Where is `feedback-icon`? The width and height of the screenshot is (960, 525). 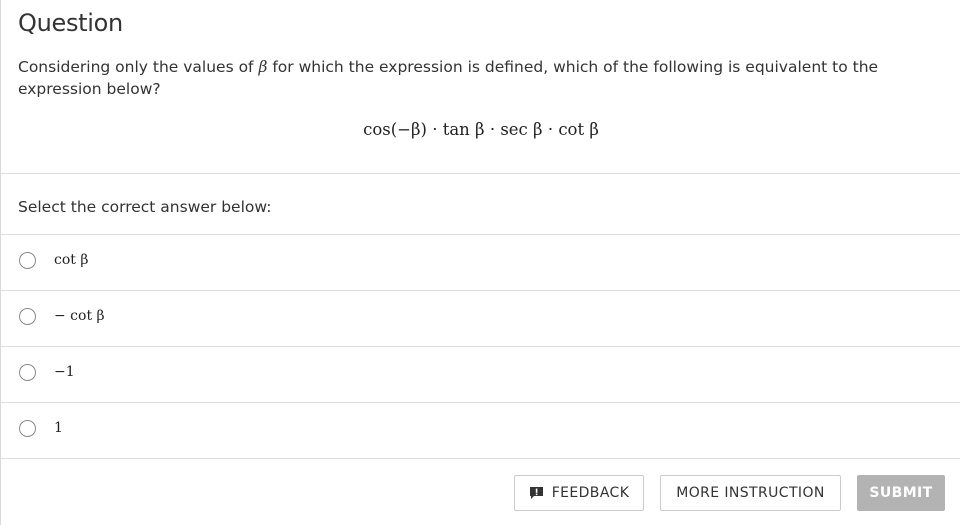 feedback-icon is located at coordinates (536, 493).